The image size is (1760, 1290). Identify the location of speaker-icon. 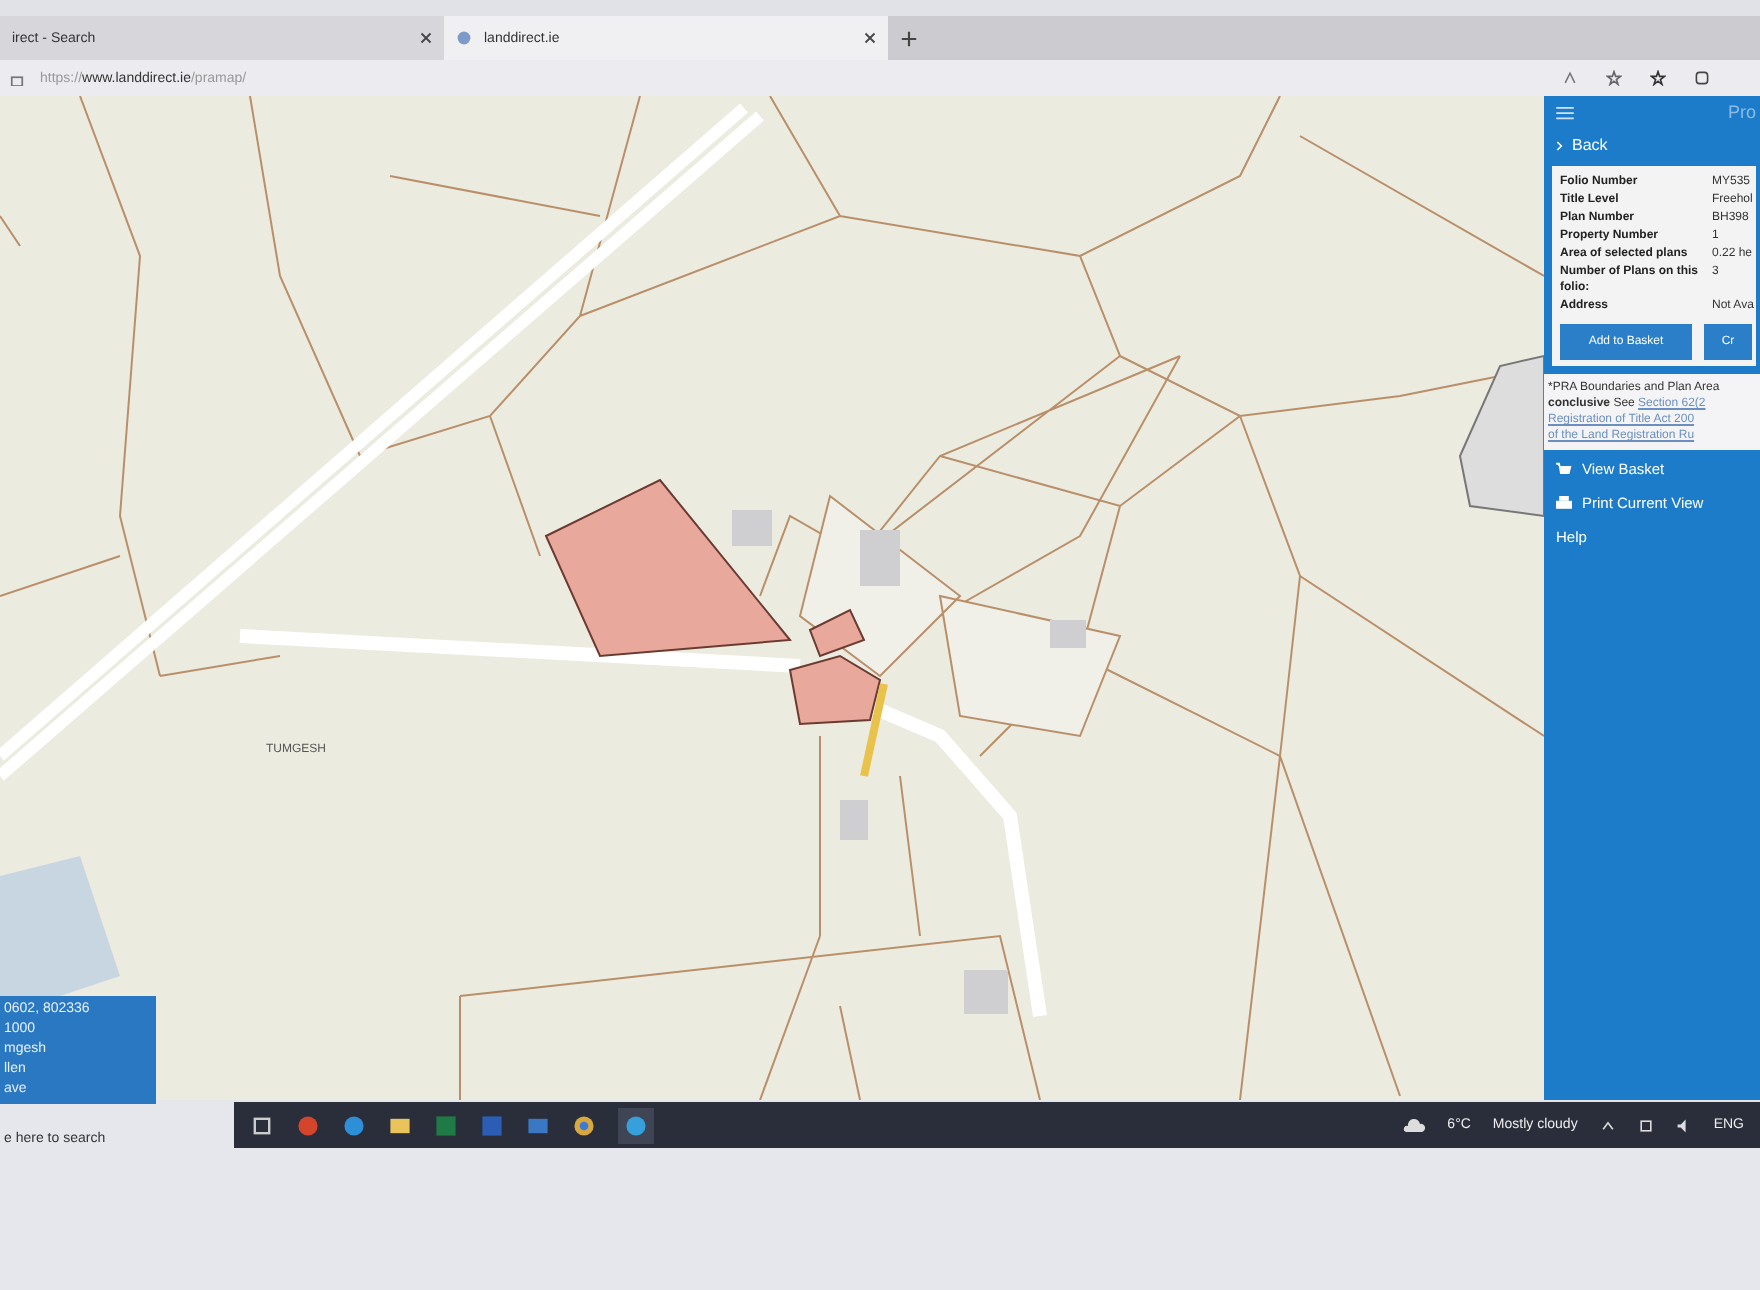
(1683, 1125).